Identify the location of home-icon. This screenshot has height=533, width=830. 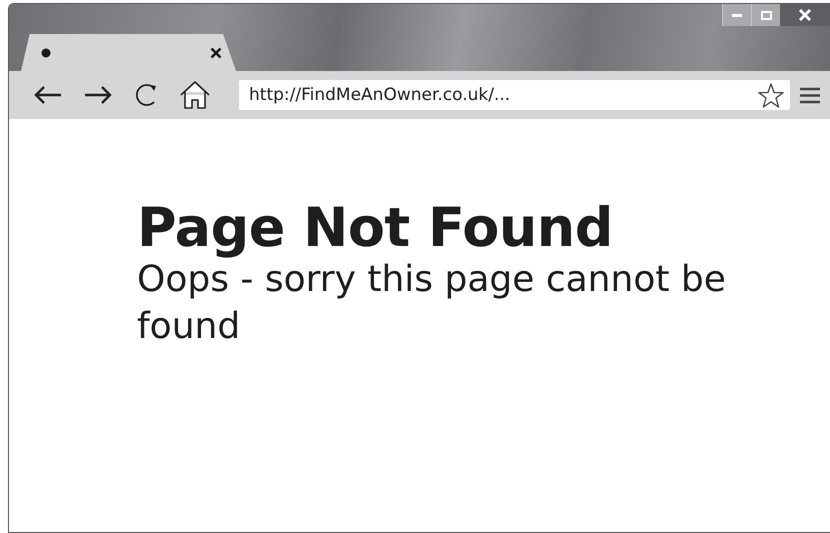
(195, 95).